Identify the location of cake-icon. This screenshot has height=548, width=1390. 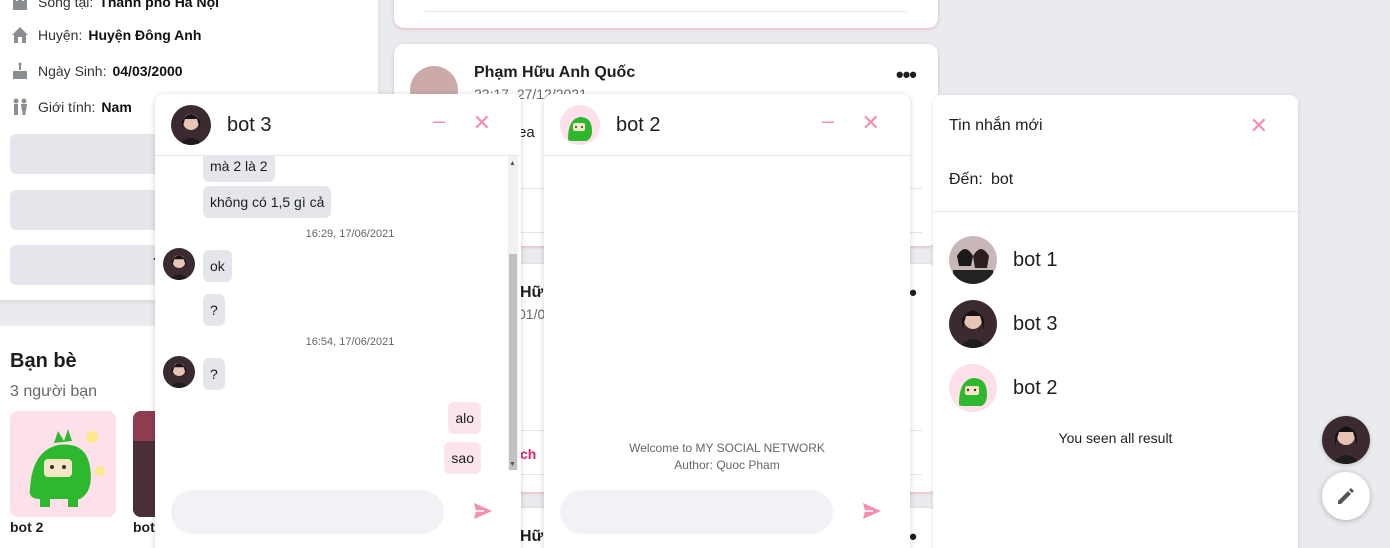
(20, 71).